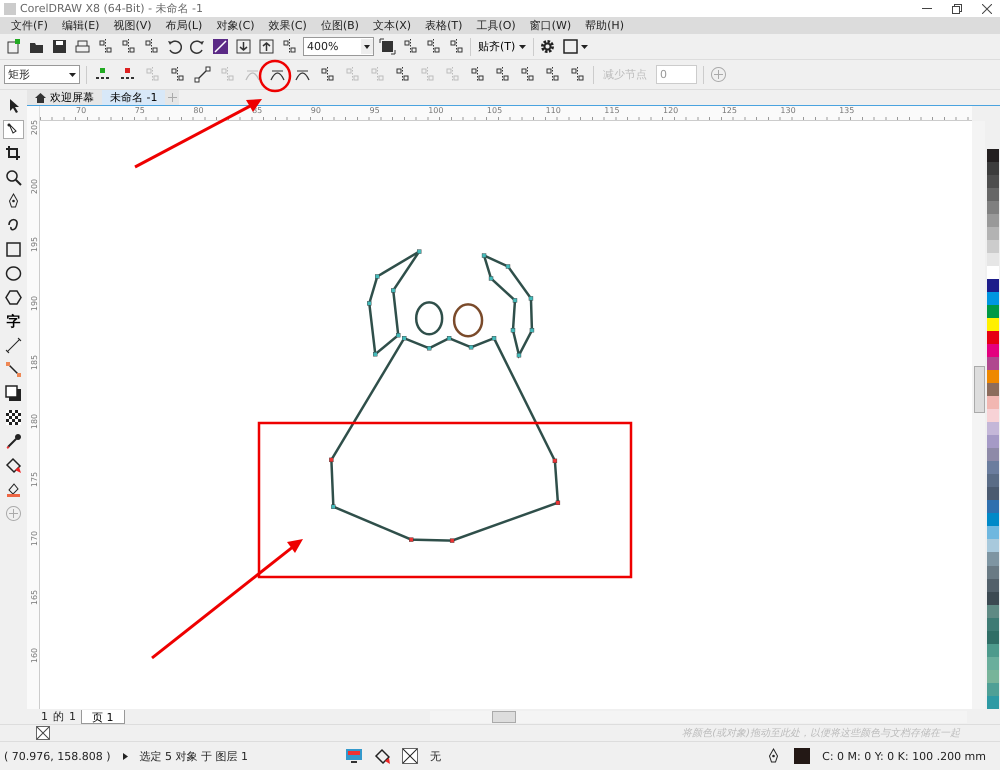 This screenshot has height=770, width=1000. I want to click on horizontal-scrollbar, so click(698, 716).